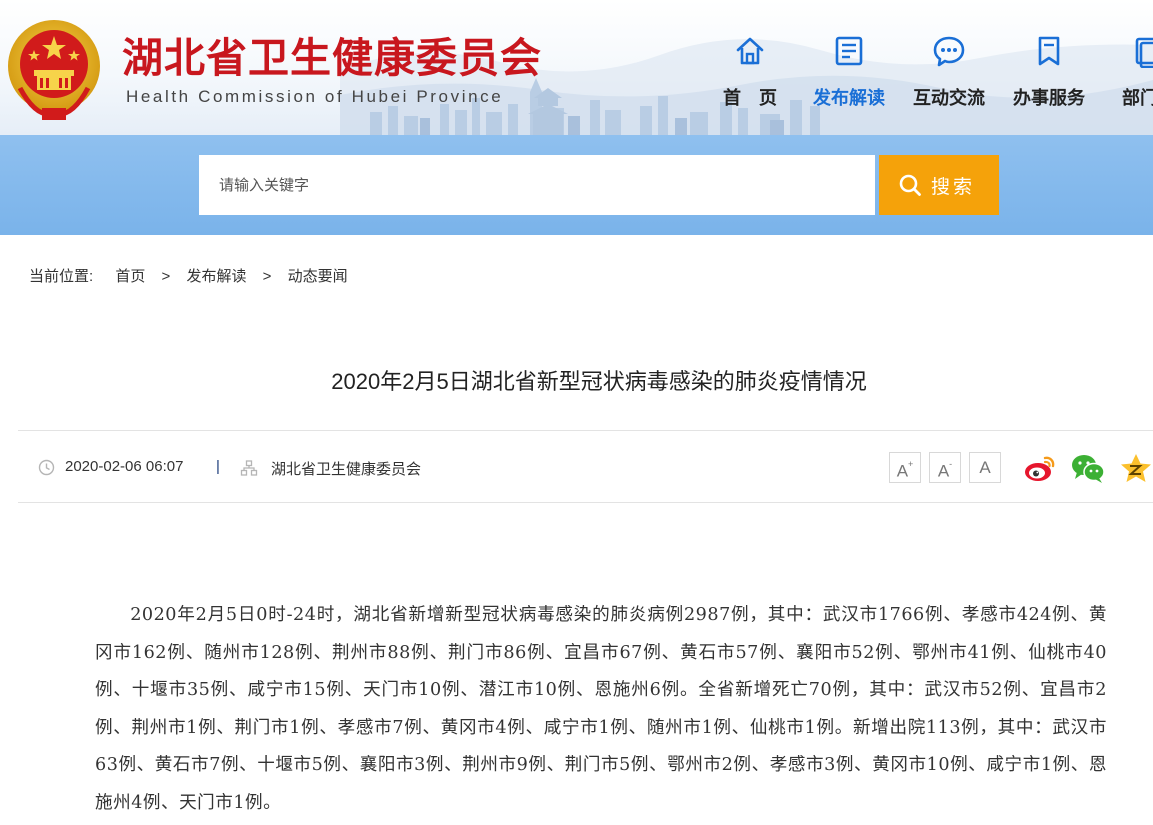 The image size is (1153, 825). What do you see at coordinates (54, 70) in the screenshot?
I see `national-emblem-logo` at bounding box center [54, 70].